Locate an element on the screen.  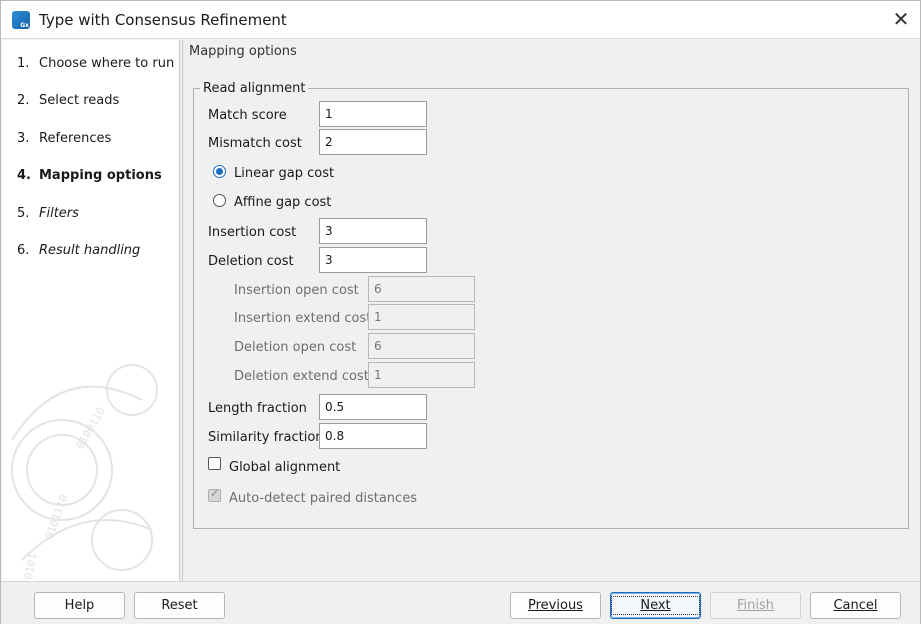
insertion-cost-input: 3 is located at coordinates (373, 231).